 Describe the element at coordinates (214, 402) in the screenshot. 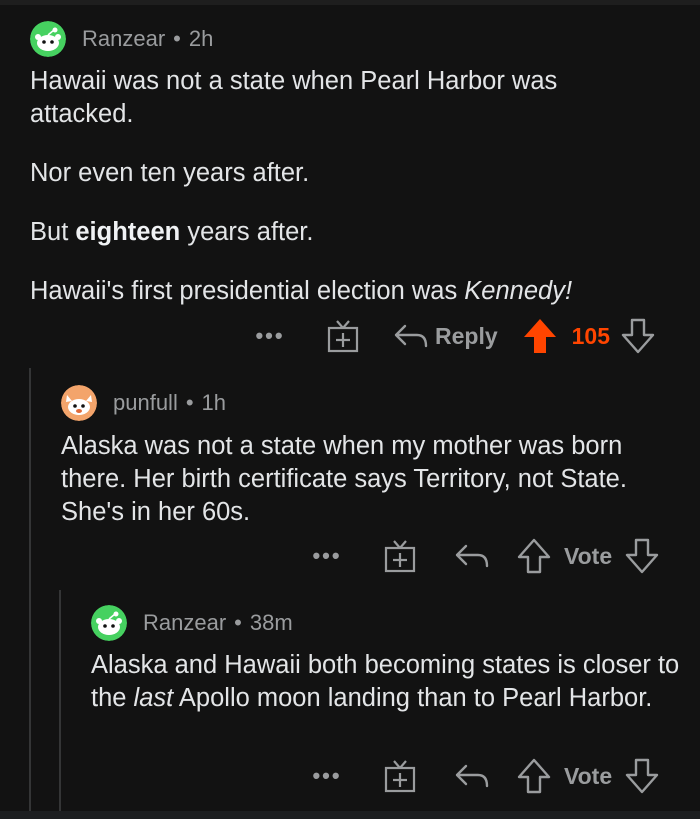

I see `comment-timestamp: 1h` at that location.